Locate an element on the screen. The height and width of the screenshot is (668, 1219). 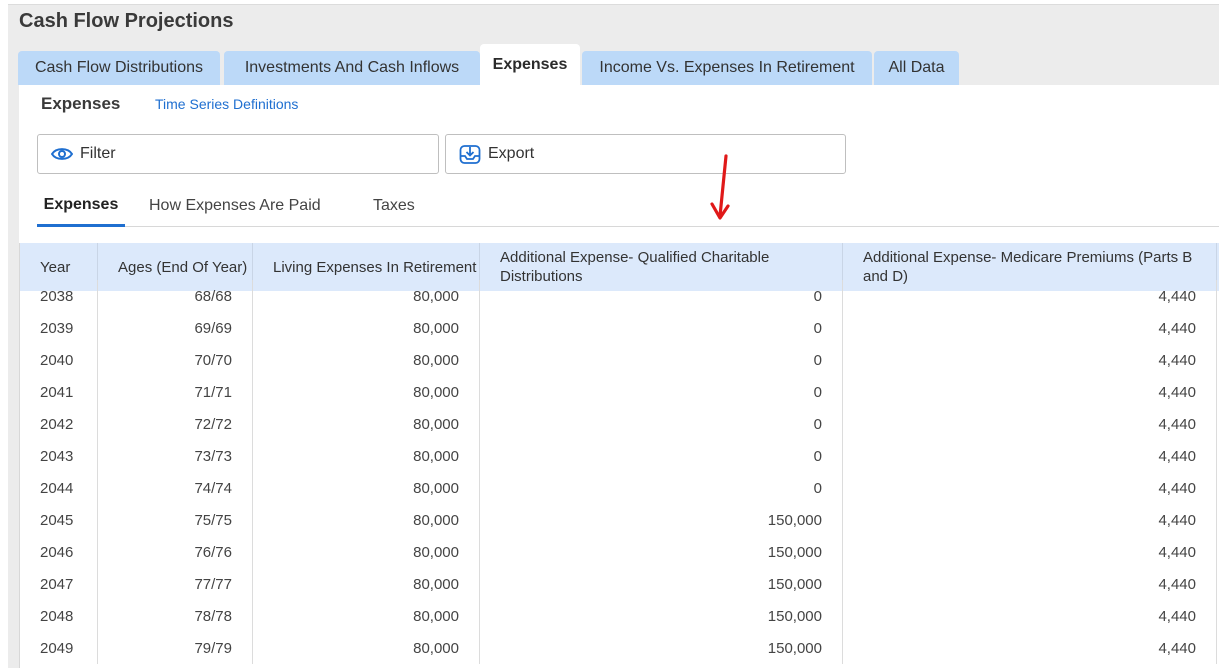
table-row: 2039 69/69 80,000 0 4,440 is located at coordinates (619, 328).